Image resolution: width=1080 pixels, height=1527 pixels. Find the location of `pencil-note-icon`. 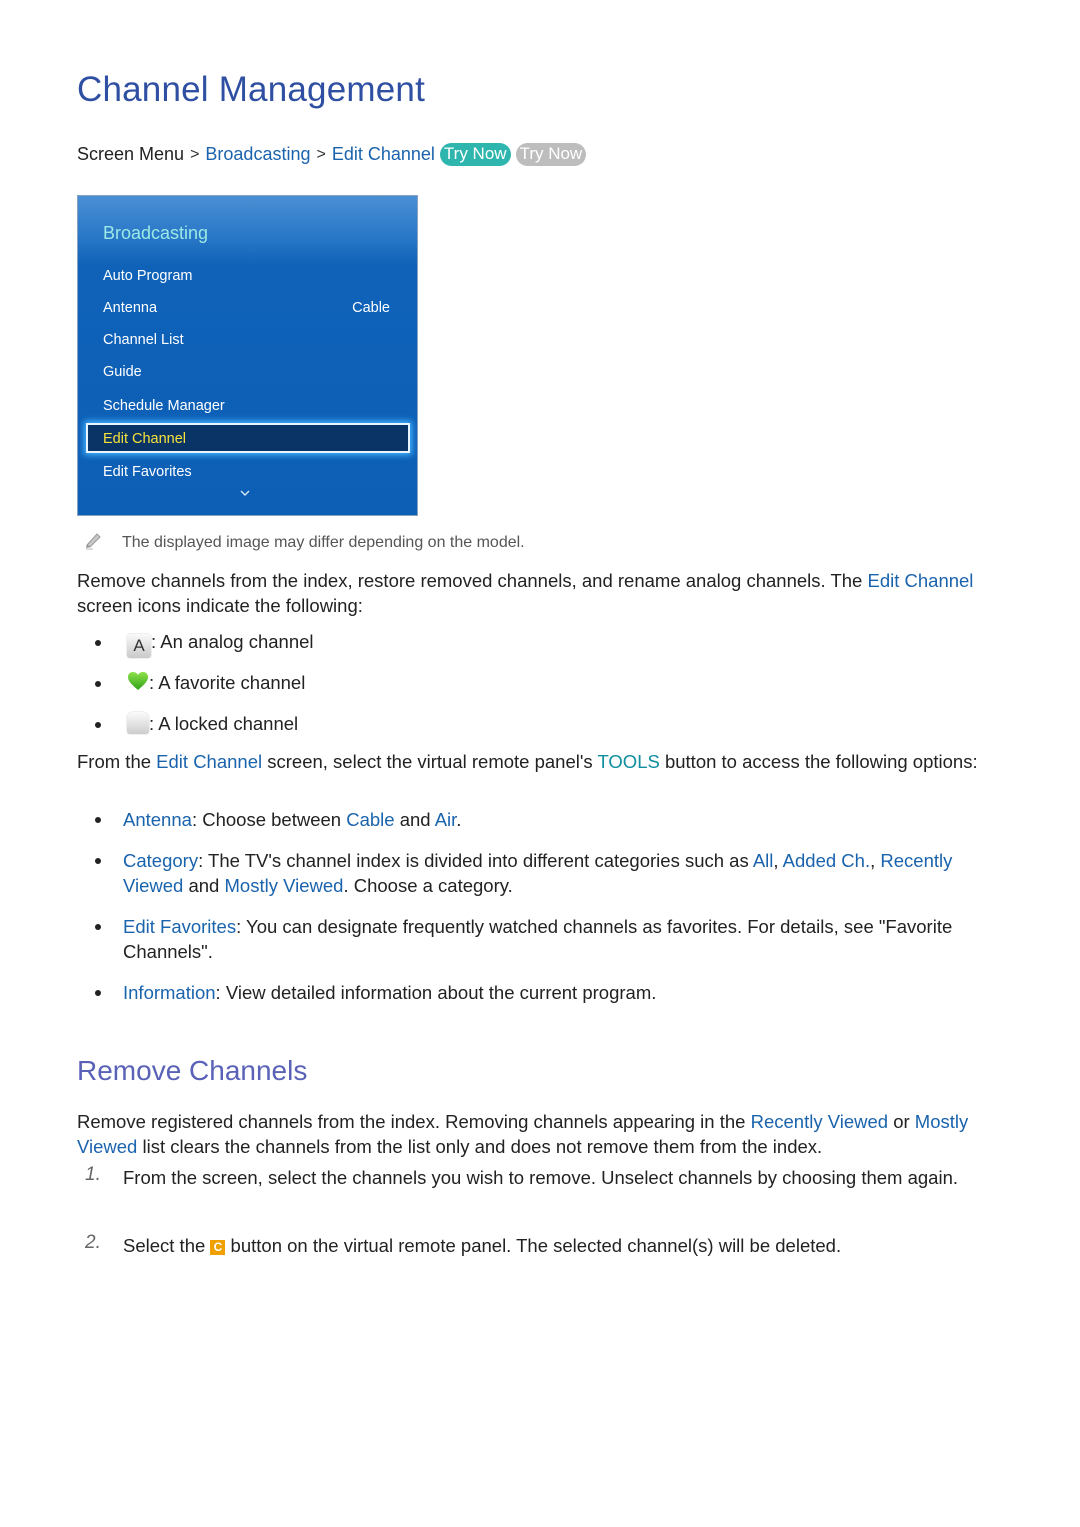

pencil-note-icon is located at coordinates (93, 541).